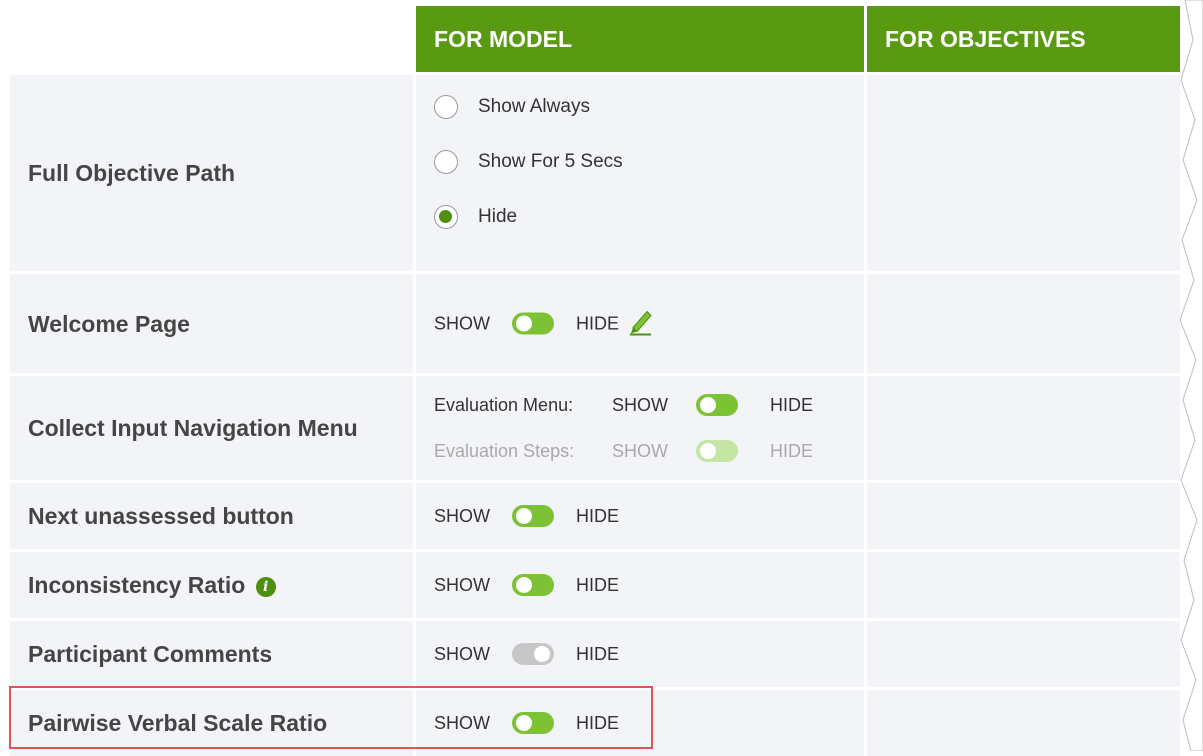 This screenshot has width=1203, height=756. What do you see at coordinates (331, 717) in the screenshot?
I see `highlight-box` at bounding box center [331, 717].